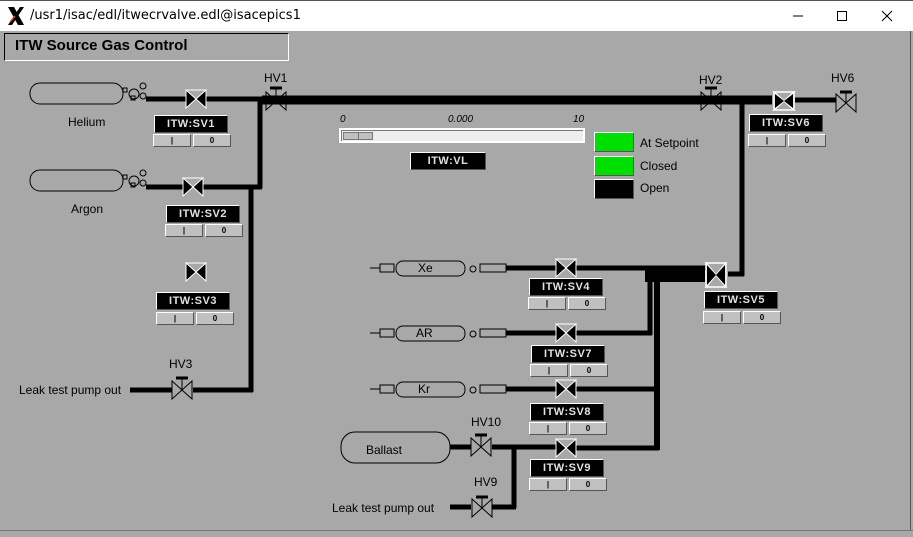 The image size is (913, 537). What do you see at coordinates (425, 268) in the screenshot?
I see `xe-label: Xe` at bounding box center [425, 268].